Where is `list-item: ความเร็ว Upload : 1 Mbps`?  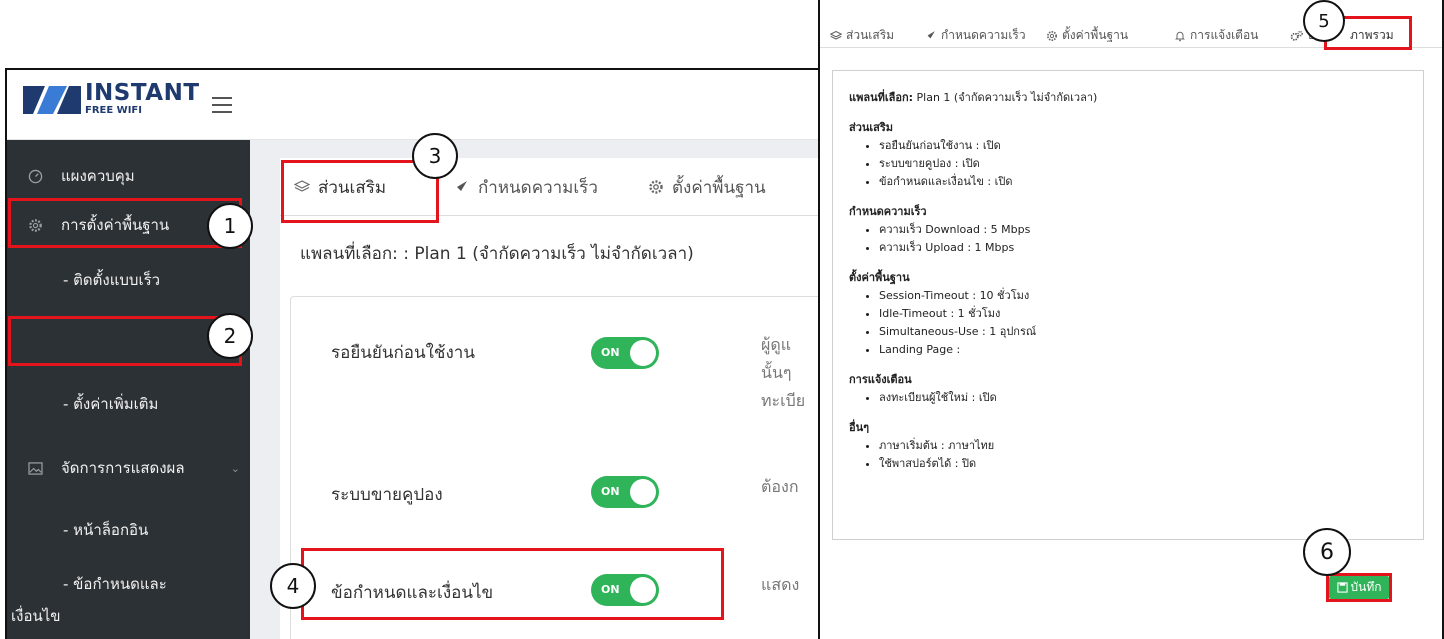 list-item: ความเร็ว Upload : 1 Mbps is located at coordinates (1144, 248).